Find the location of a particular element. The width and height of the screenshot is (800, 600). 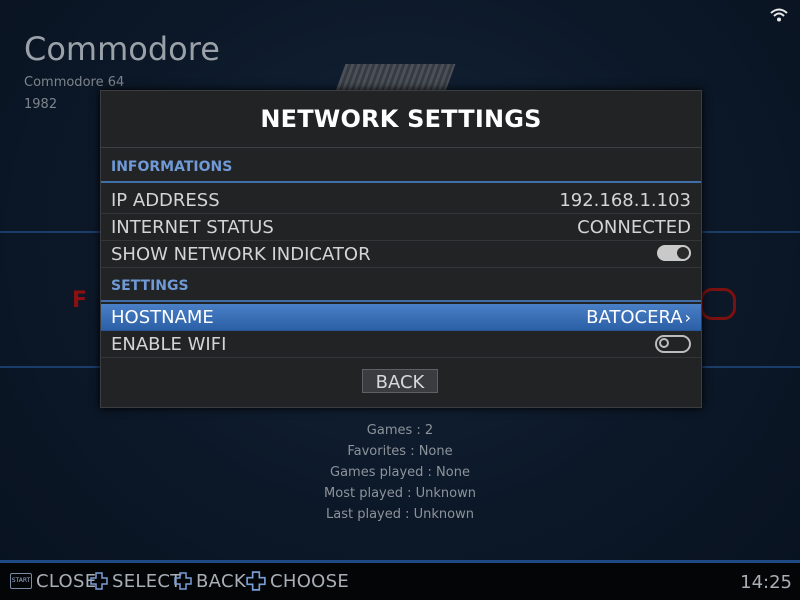

show-network-indicator-row: SHOW NETWORK INDICATOR is located at coordinates (401, 254).